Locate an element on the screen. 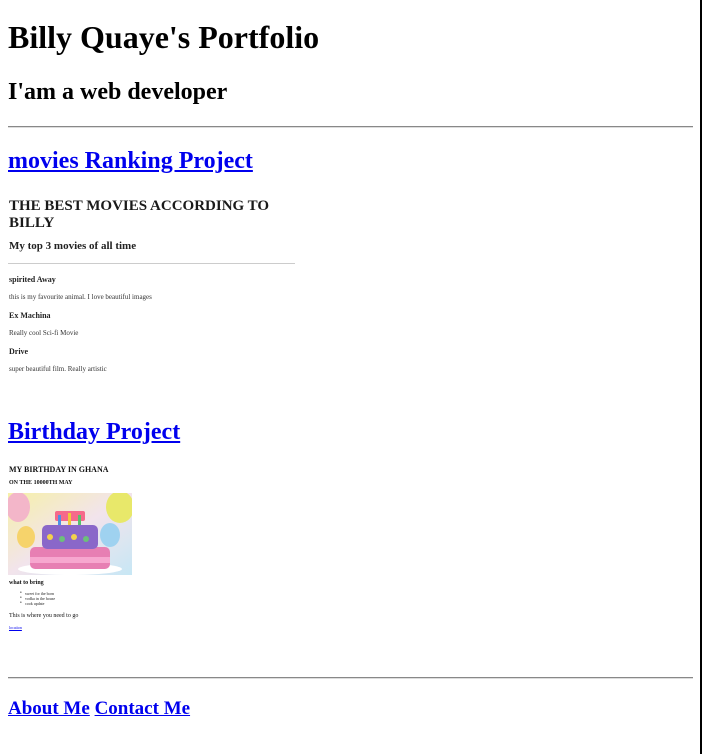  map-link: location is located at coordinates (15, 627).